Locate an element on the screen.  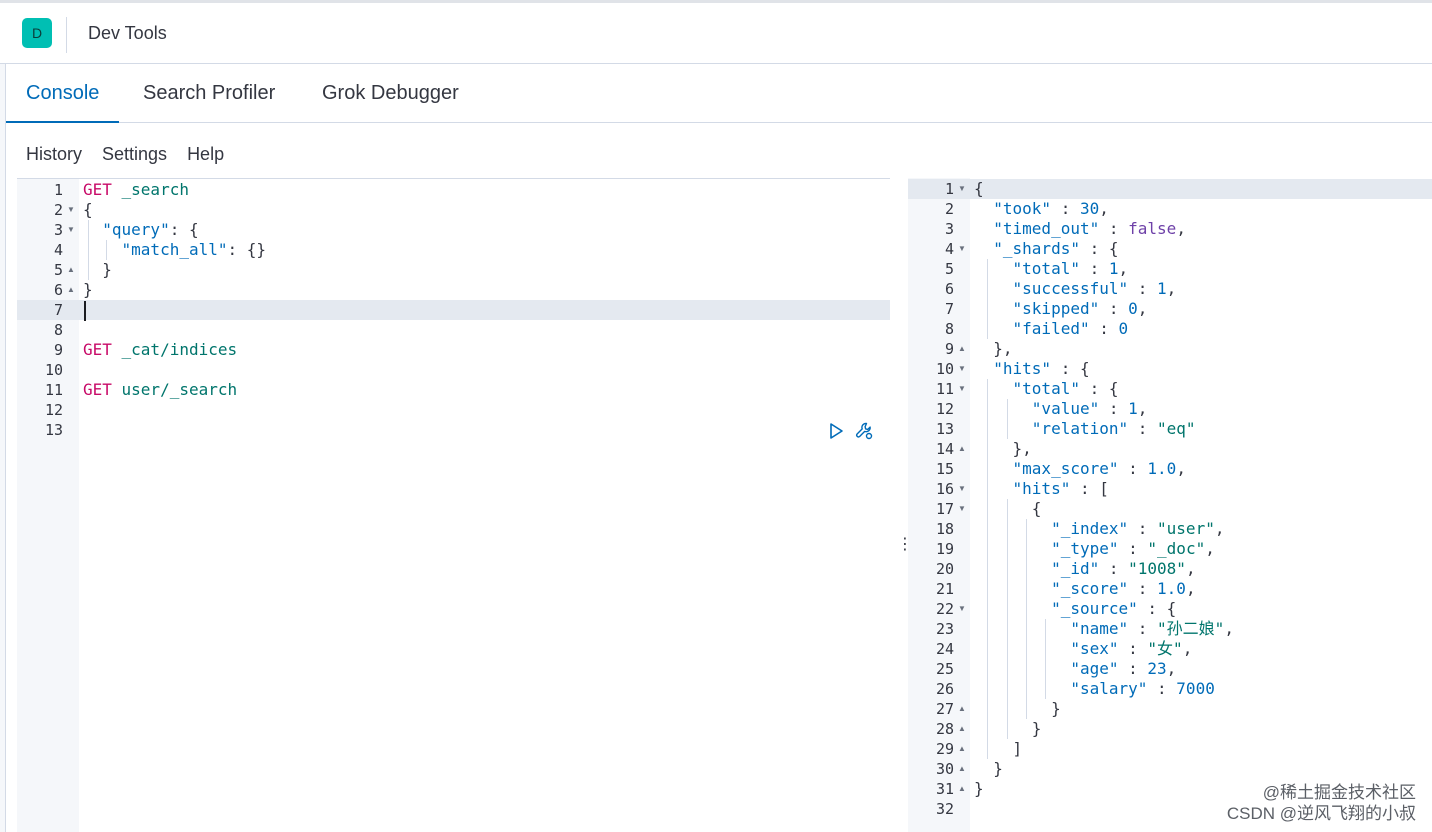
code-token: "successful" is located at coordinates (1070, 288).